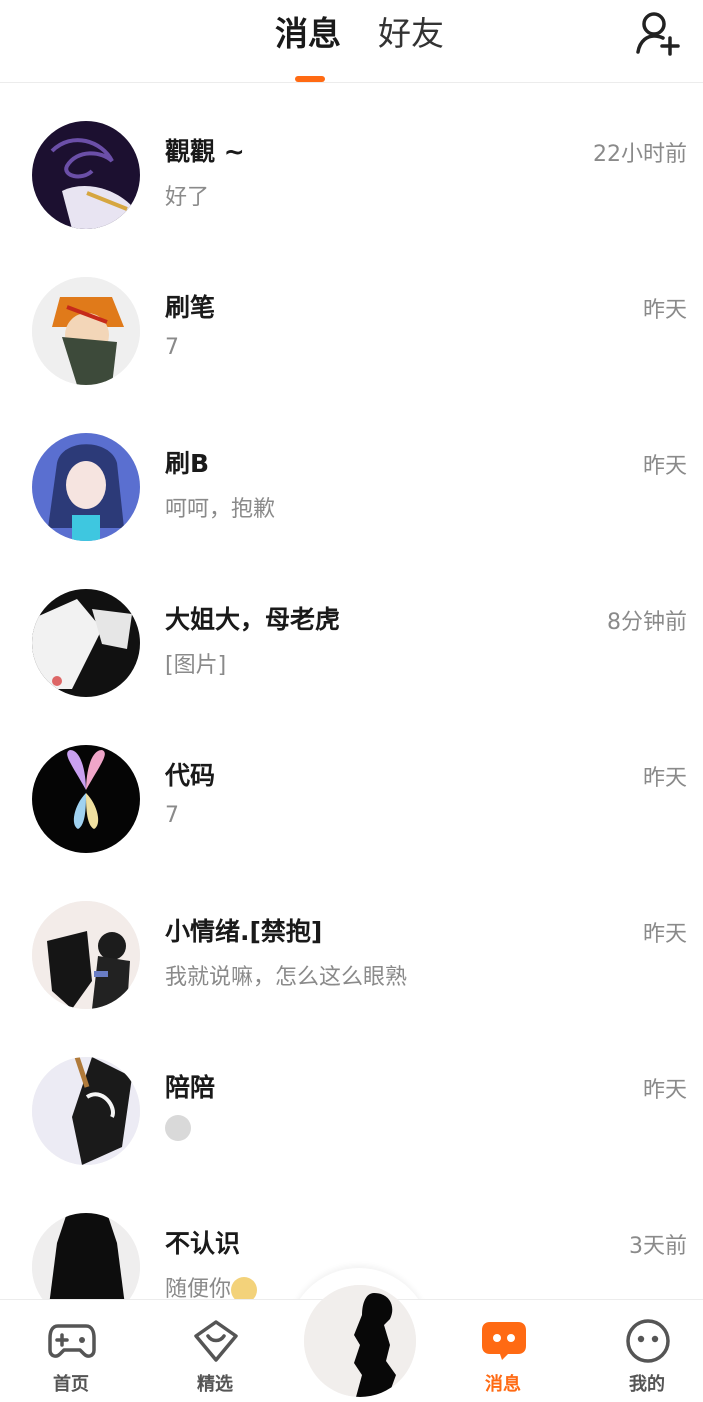 This screenshot has height=1402, width=703. Describe the element at coordinates (190, 775) in the screenshot. I see `contact-name: 代码` at that location.